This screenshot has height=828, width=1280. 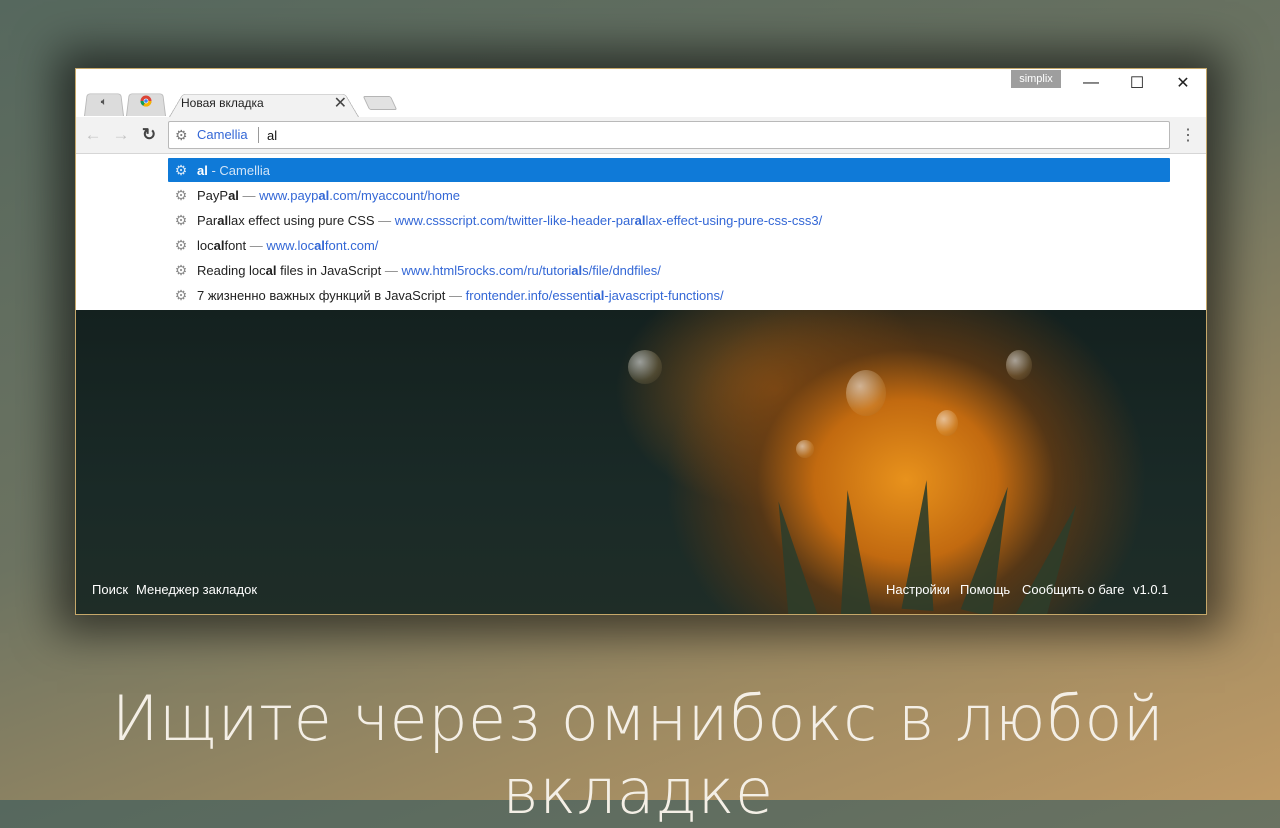 What do you see at coordinates (222, 245) in the screenshot?
I see `suggestion-title: localfont` at bounding box center [222, 245].